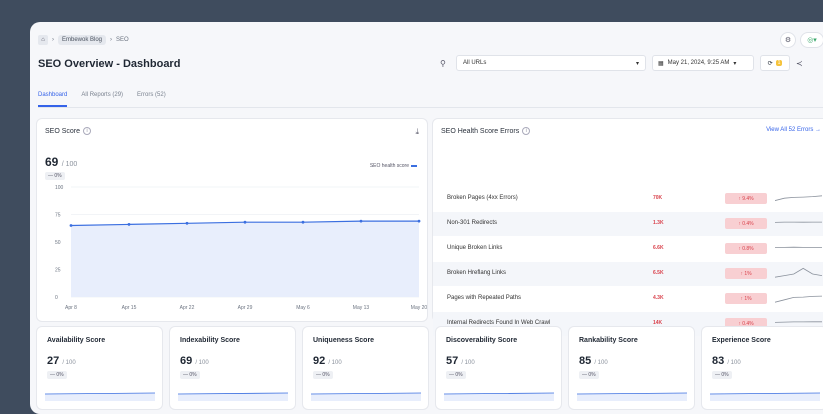  I want to click on error-count: 4.3K, so click(658, 298).